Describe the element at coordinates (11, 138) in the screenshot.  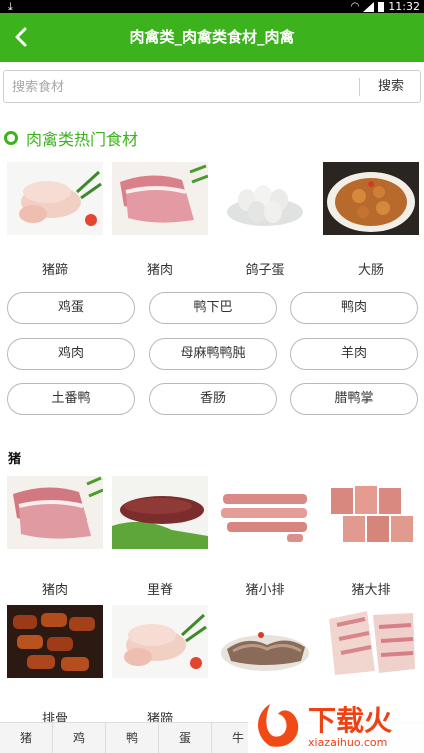
I see `circle-icon` at that location.